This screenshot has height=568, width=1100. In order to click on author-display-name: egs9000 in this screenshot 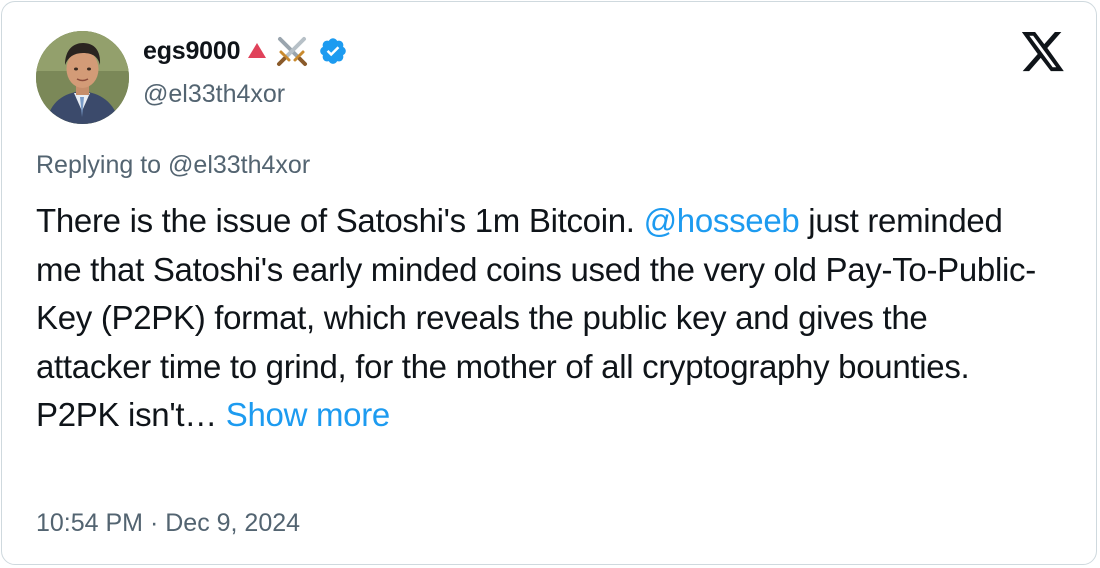, I will do `click(191, 51)`.